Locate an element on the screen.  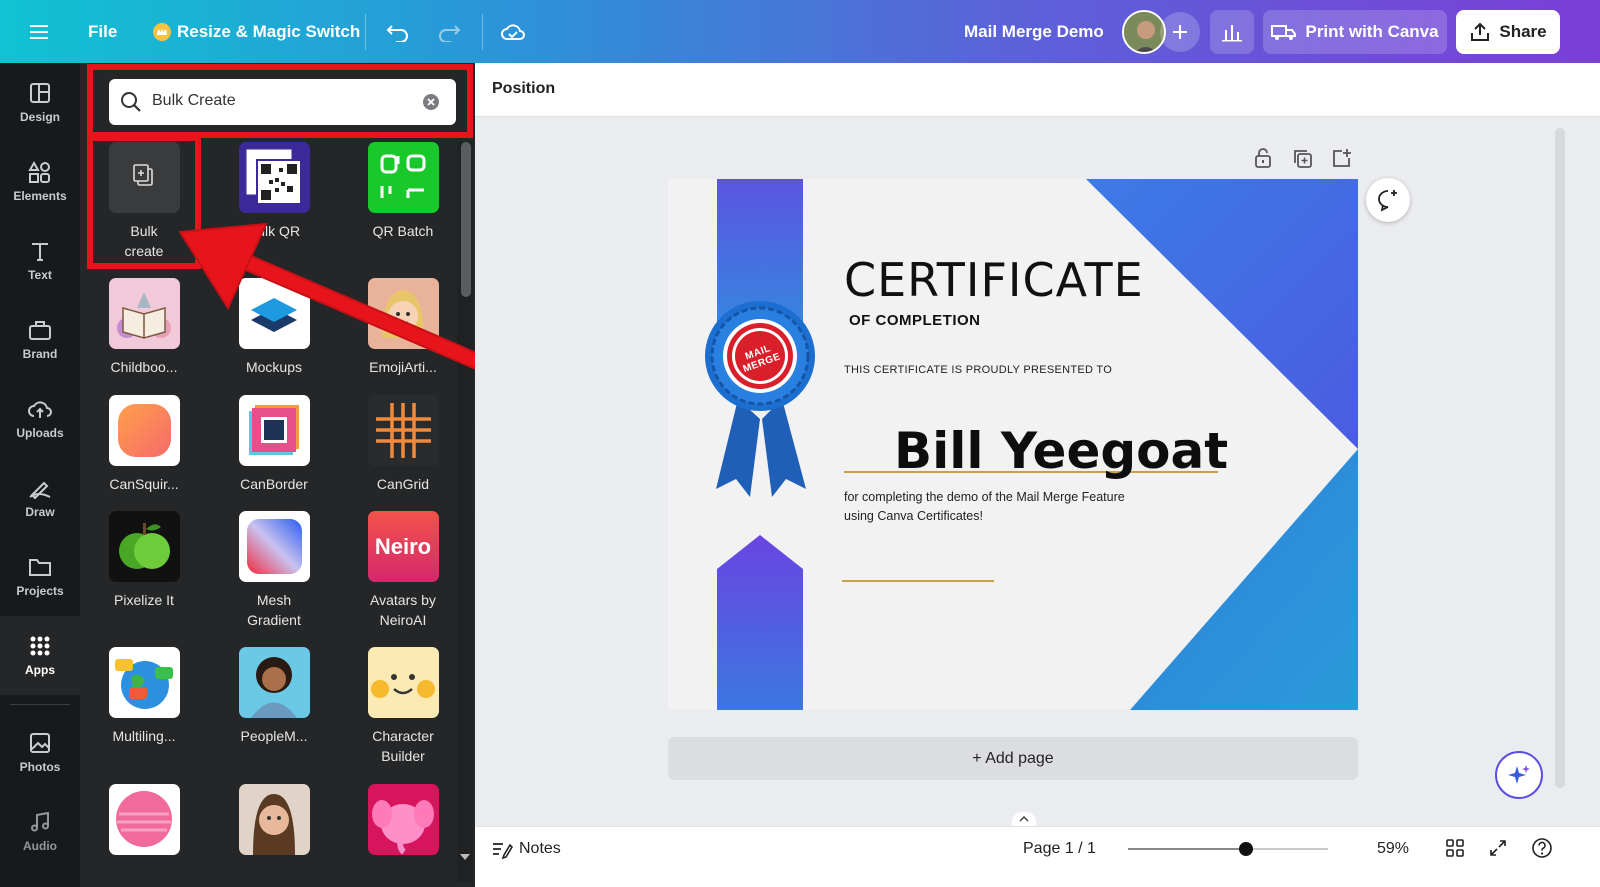
rail-item-photos: Photos is located at coordinates (40, 752).